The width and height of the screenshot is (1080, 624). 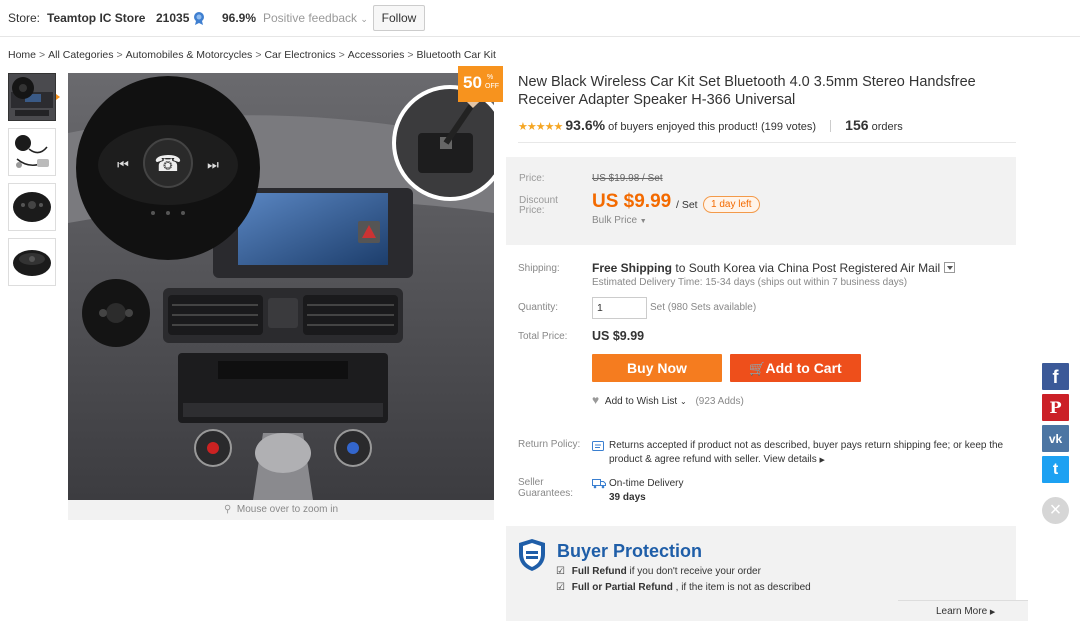 What do you see at coordinates (532, 210) in the screenshot?
I see `discount-label-line2: Price:` at bounding box center [532, 210].